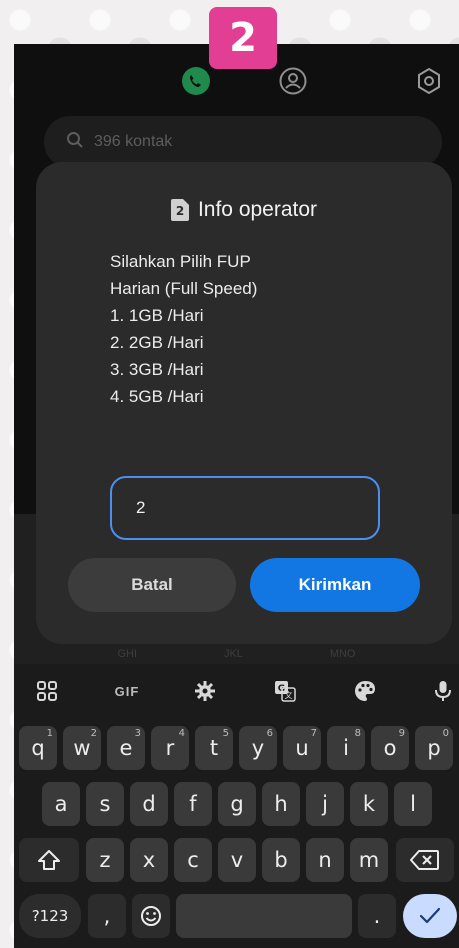 The image size is (459, 948). Describe the element at coordinates (61, 804) in the screenshot. I see `key-a: a` at that location.